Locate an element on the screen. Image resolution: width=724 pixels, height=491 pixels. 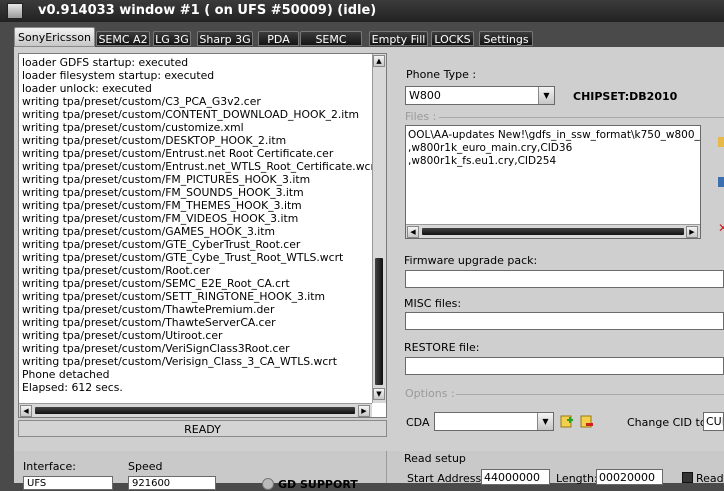
interface-select: UFS is located at coordinates (68, 483).